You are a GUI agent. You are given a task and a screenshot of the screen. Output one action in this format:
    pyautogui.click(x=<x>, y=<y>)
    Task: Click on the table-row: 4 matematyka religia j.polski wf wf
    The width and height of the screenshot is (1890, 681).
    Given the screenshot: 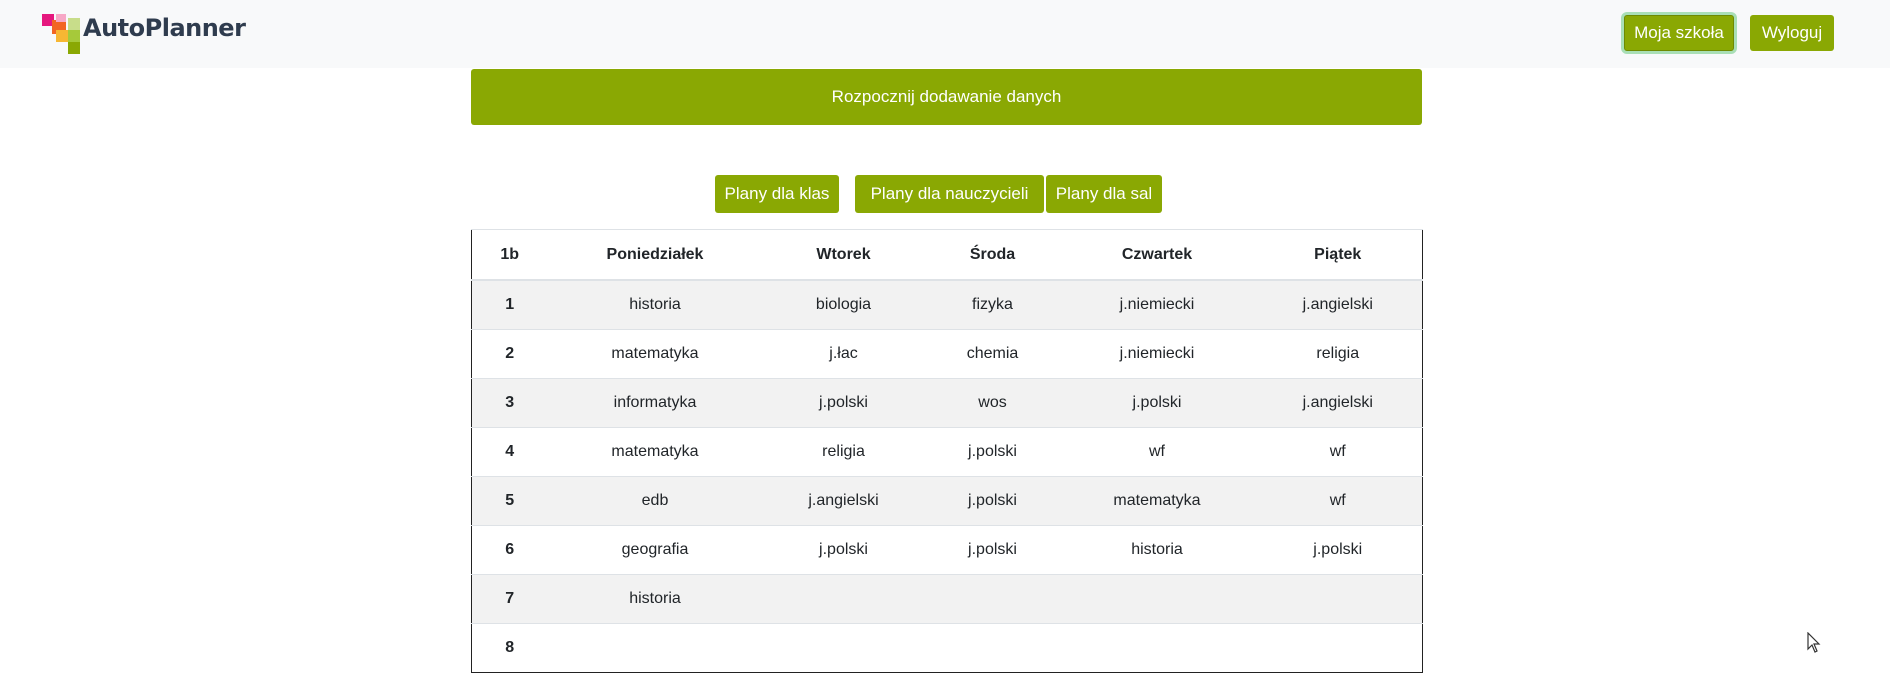 What is the action you would take?
    pyautogui.click(x=947, y=452)
    